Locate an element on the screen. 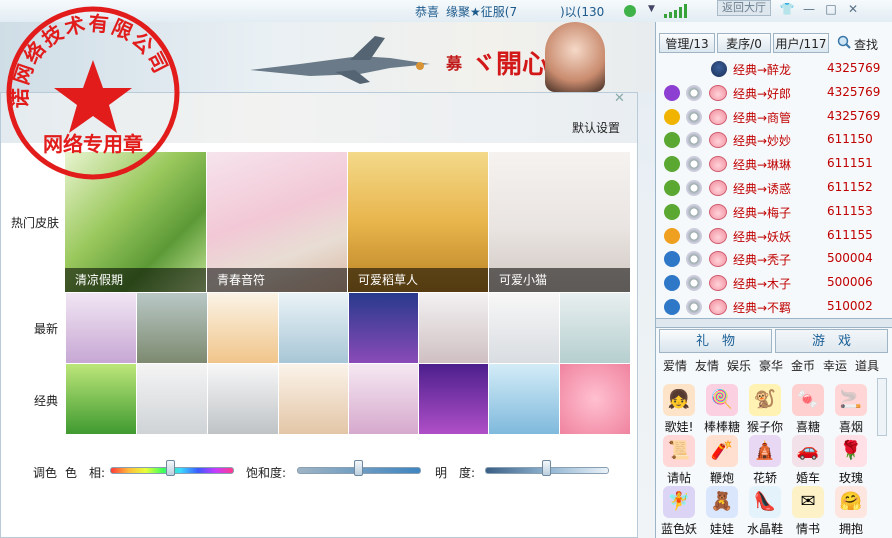 Image resolution: width=892 pixels, height=538 pixels. dialog-close-button: ✕ is located at coordinates (621, 99).